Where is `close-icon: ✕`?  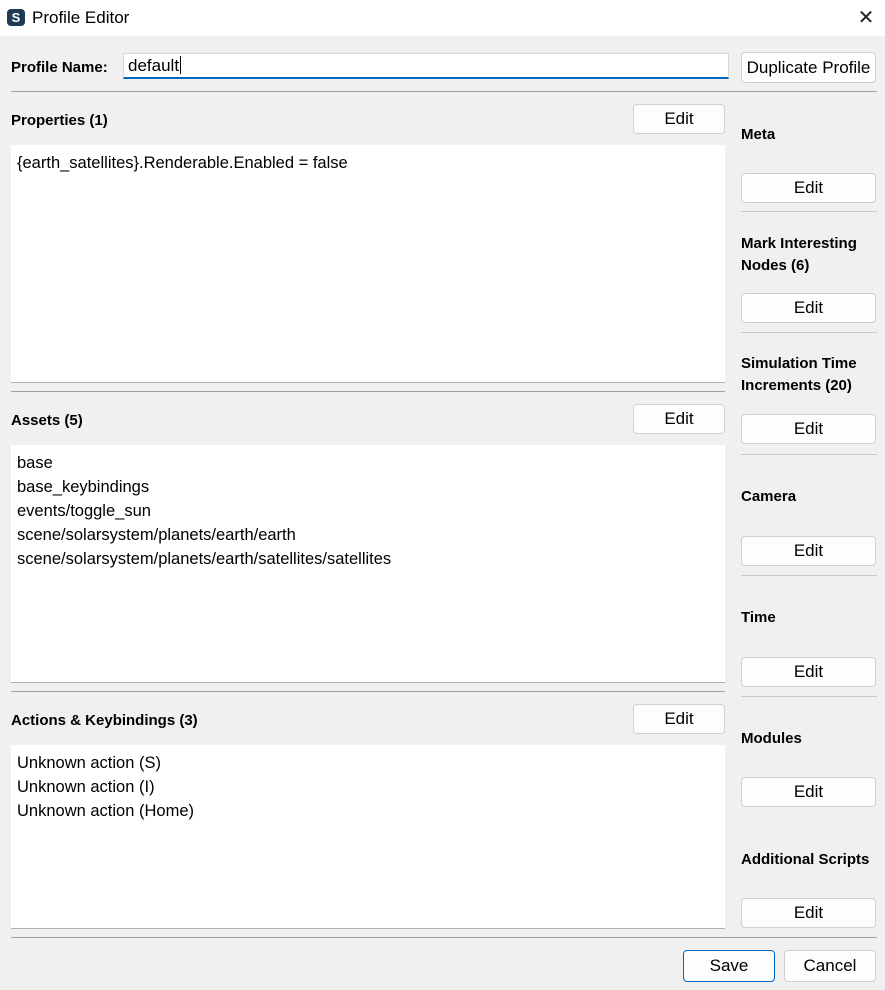 close-icon: ✕ is located at coordinates (866, 17).